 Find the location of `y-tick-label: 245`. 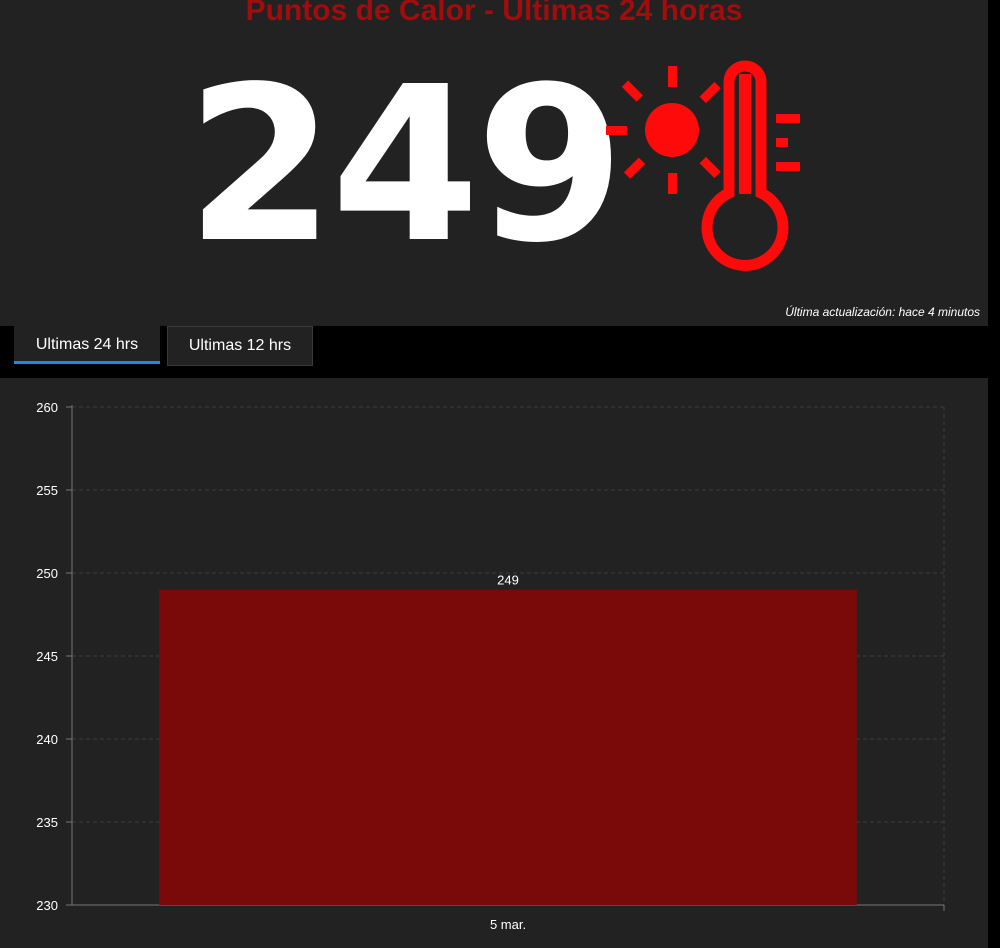

y-tick-label: 245 is located at coordinates (47, 656).